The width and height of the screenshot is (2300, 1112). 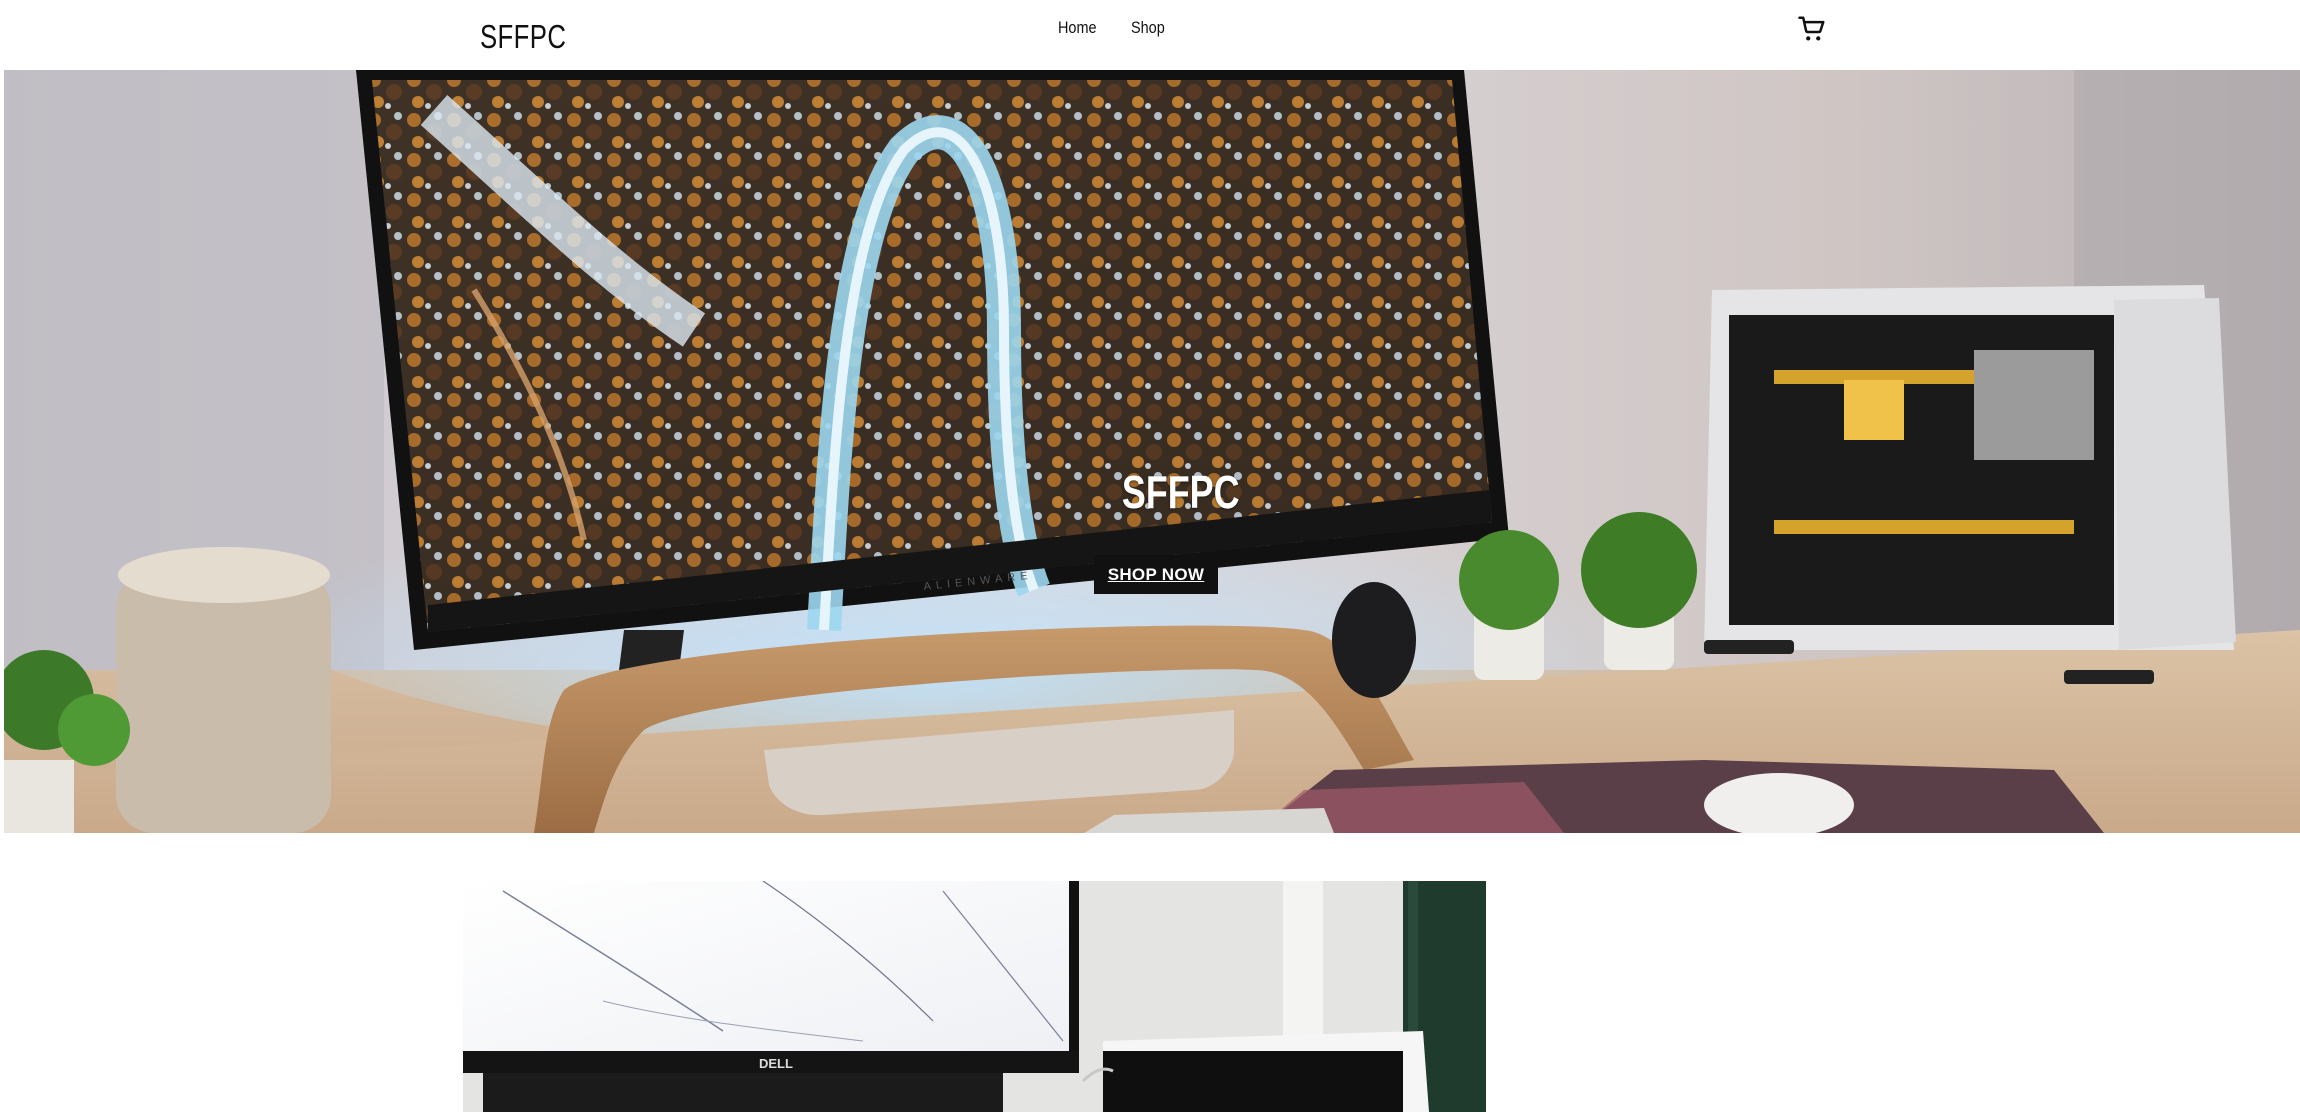 I want to click on feature-photo: DELL, so click(x=974, y=996).